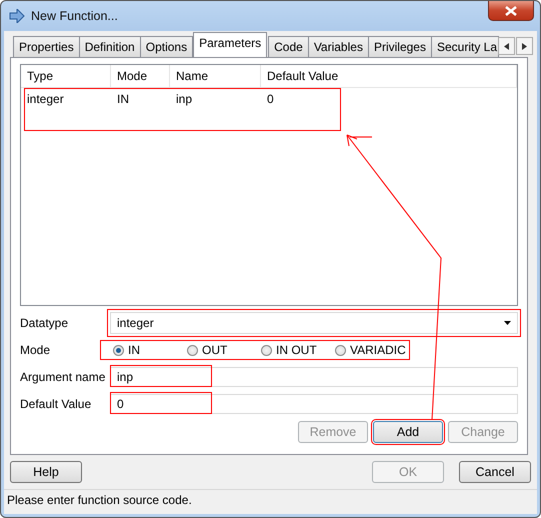 The height and width of the screenshot is (518, 541). I want to click on left-triangle-icon, so click(507, 46).